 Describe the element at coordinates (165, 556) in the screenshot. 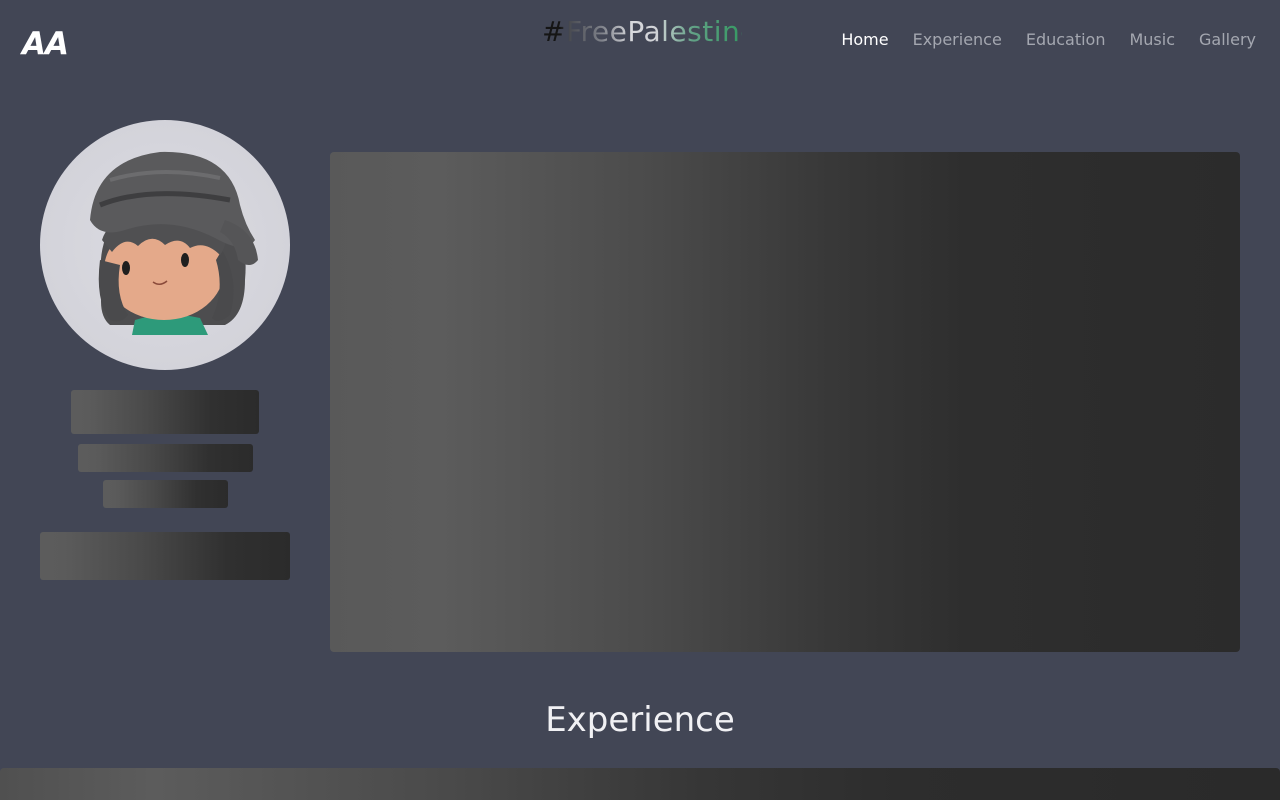

I see `action-button-placeholder` at that location.